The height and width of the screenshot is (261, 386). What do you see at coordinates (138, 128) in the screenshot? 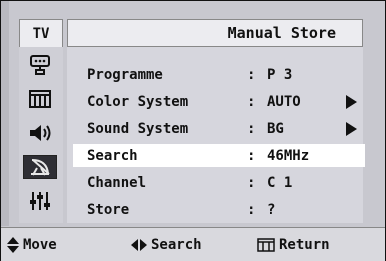
I see `row-label: Sound System` at bounding box center [138, 128].